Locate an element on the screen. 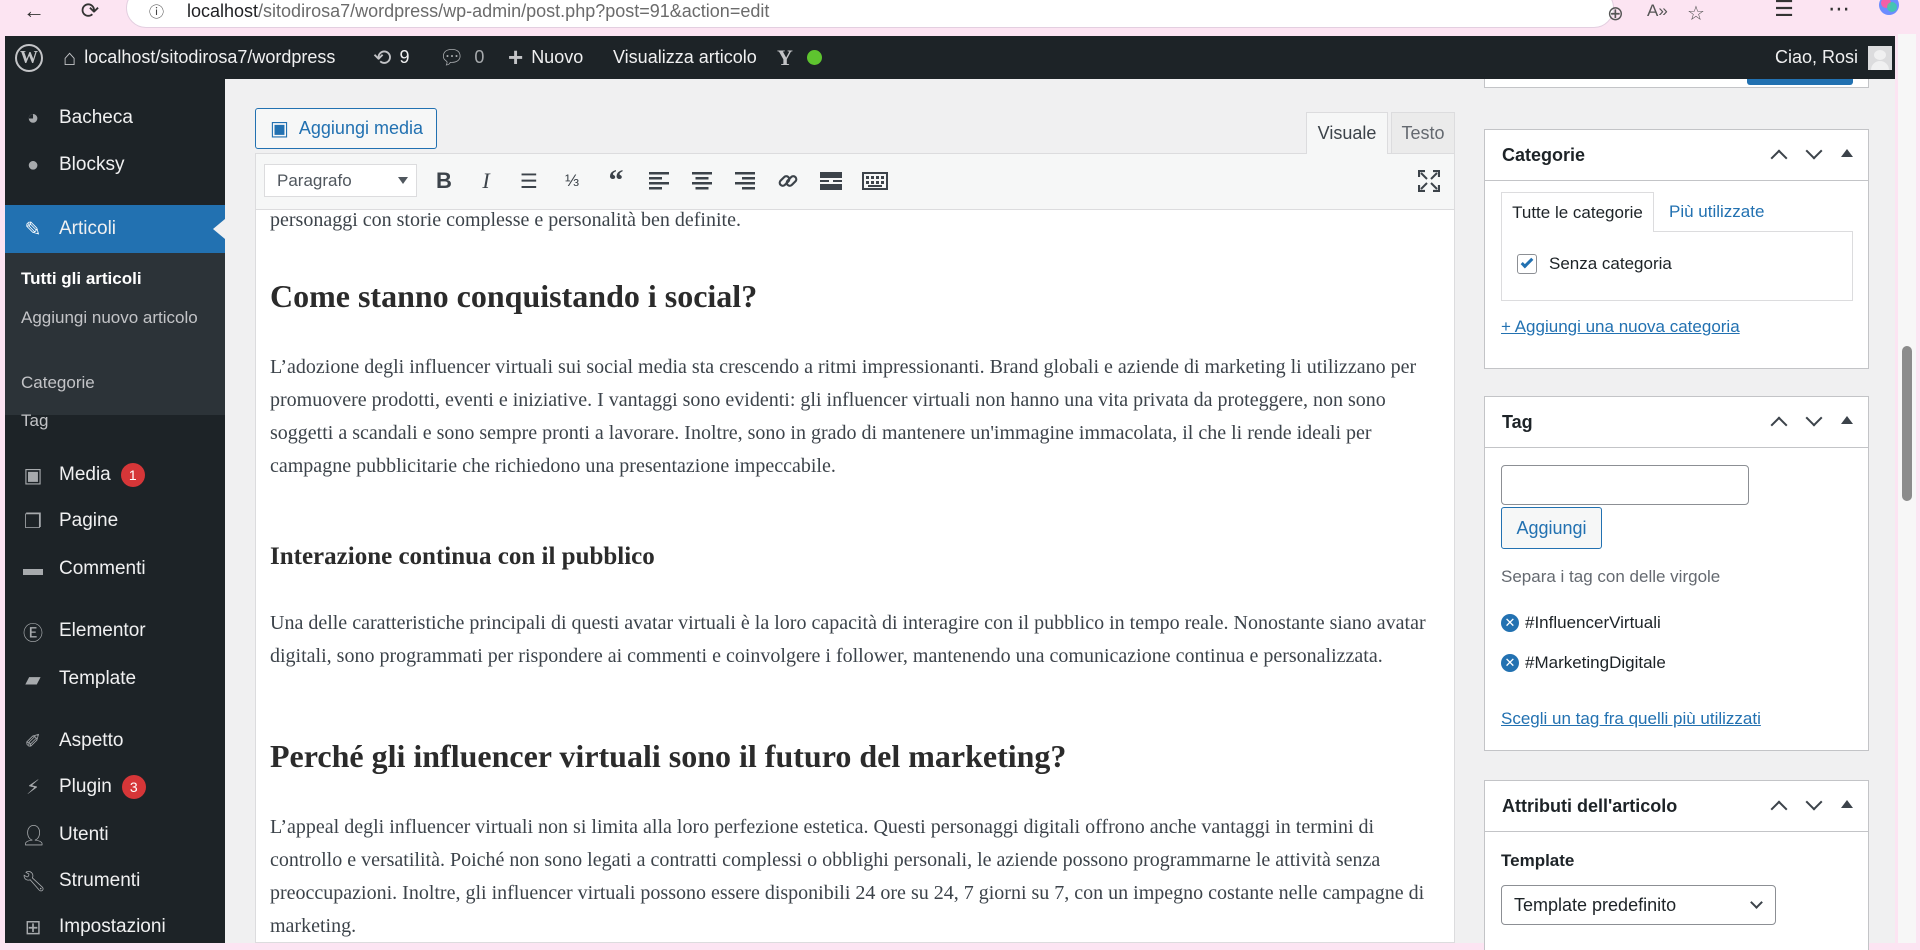 This screenshot has width=1920, height=950. submenu-tags: Tag is located at coordinates (116, 420).